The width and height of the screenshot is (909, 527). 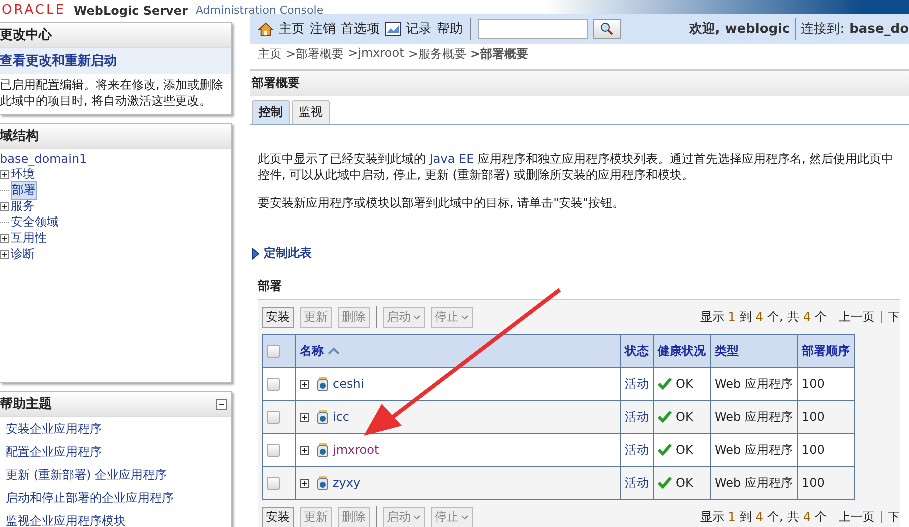 What do you see at coordinates (115, 157) in the screenshot?
I see `tree-root-link: base_domain1` at bounding box center [115, 157].